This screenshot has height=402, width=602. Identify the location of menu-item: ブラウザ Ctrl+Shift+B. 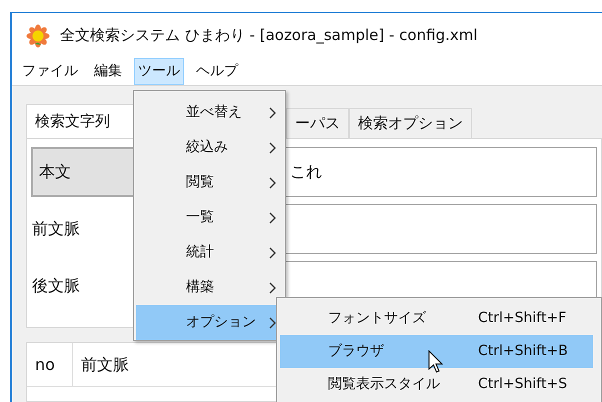
(436, 351).